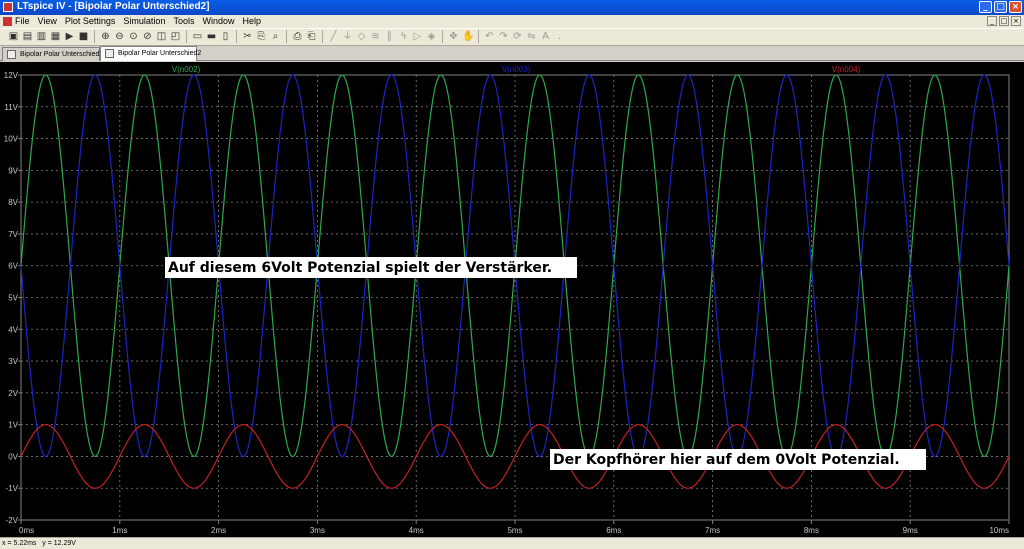 Image resolution: width=1024 pixels, height=549 pixels. What do you see at coordinates (13, 361) in the screenshot?
I see `y-tick-label: 3V` at bounding box center [13, 361].